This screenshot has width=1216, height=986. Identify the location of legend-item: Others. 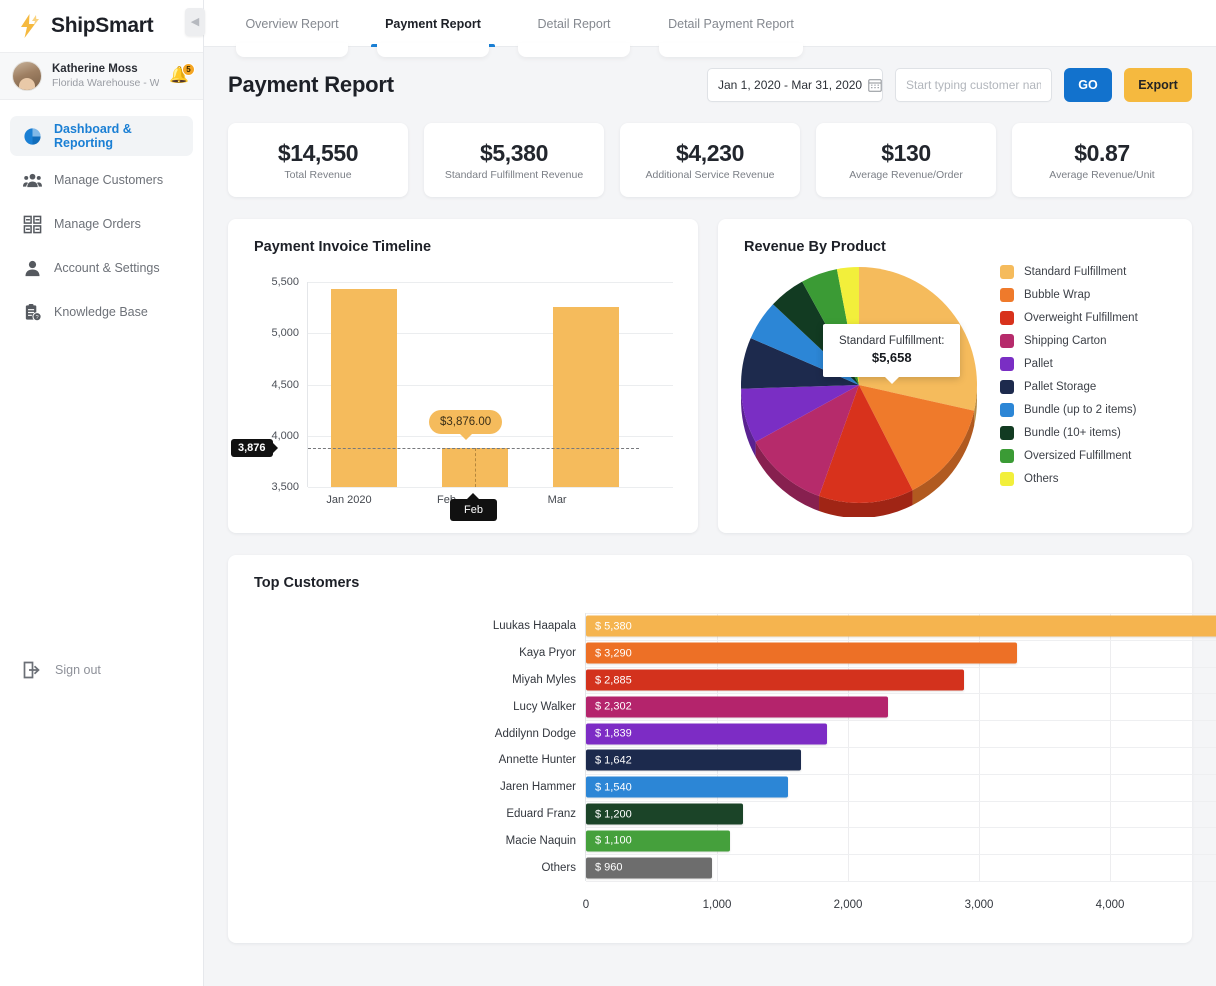
(1069, 479).